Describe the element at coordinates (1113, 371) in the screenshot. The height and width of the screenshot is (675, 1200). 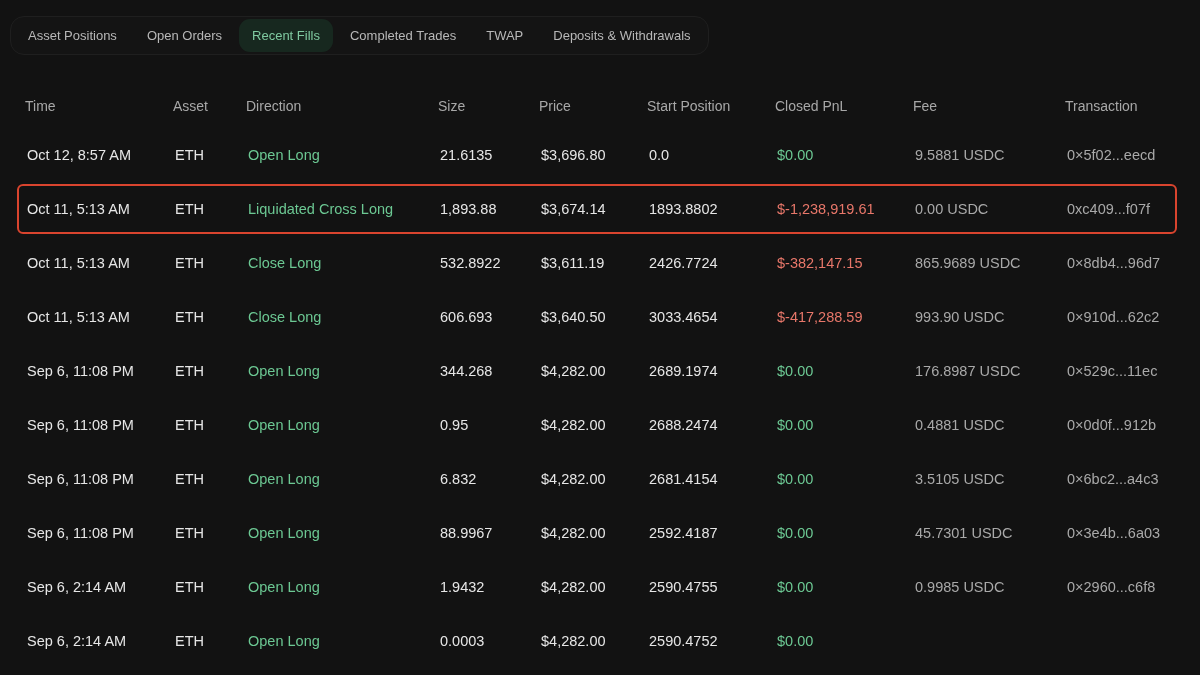
I see `table-cell: 0×529c...11ec` at that location.